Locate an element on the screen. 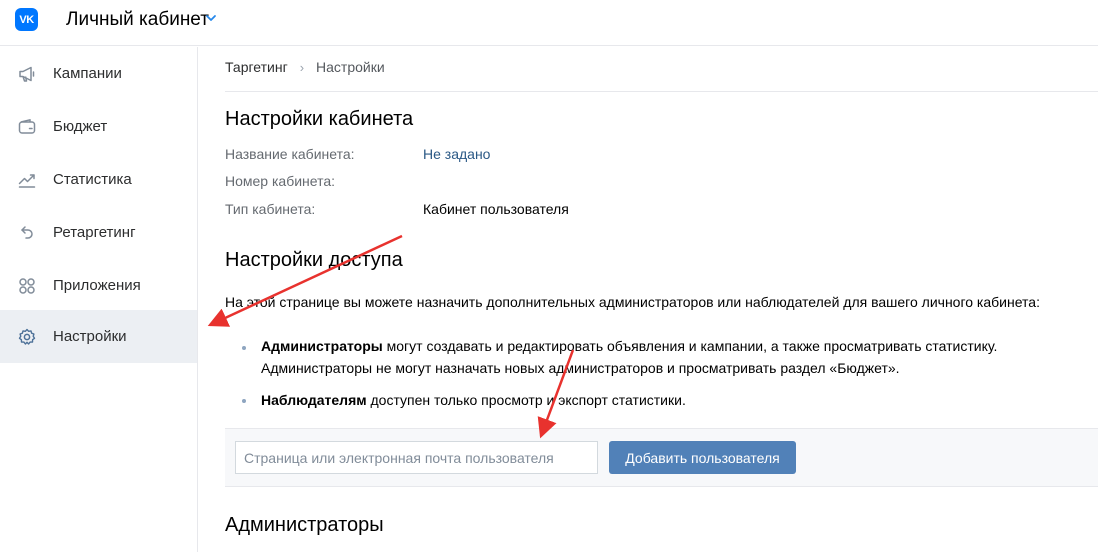 The height and width of the screenshot is (552, 1098). chart-line-icon is located at coordinates (27, 180).